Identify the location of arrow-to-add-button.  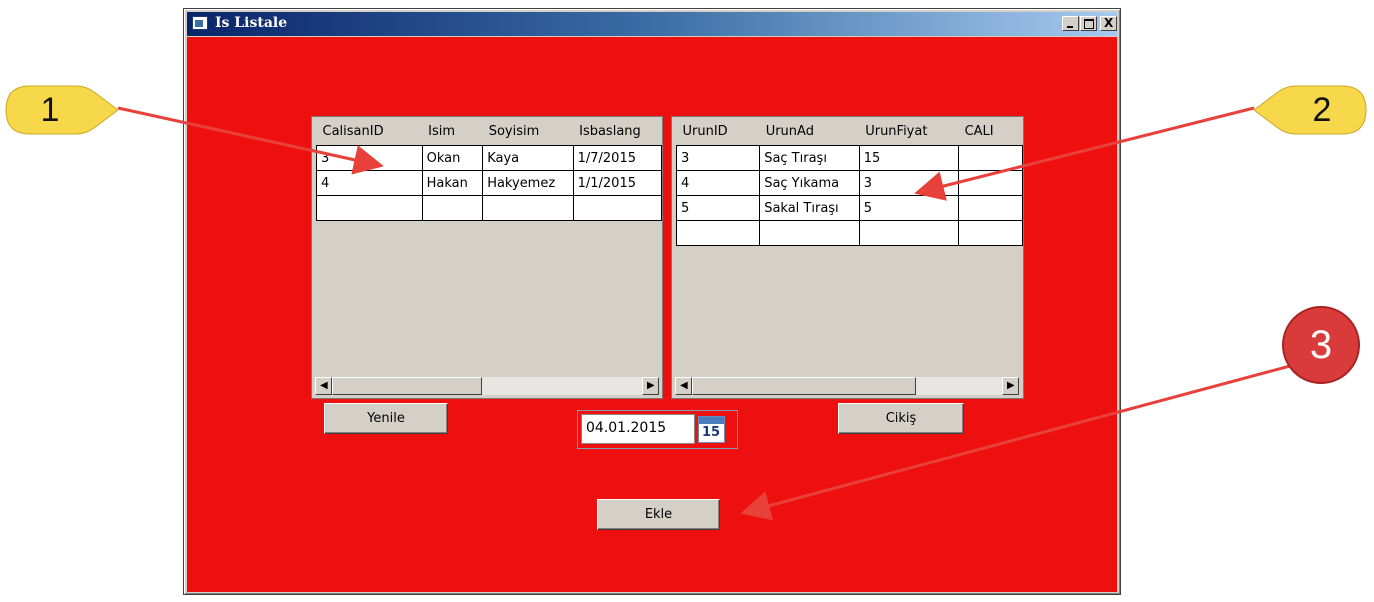
(1015, 442).